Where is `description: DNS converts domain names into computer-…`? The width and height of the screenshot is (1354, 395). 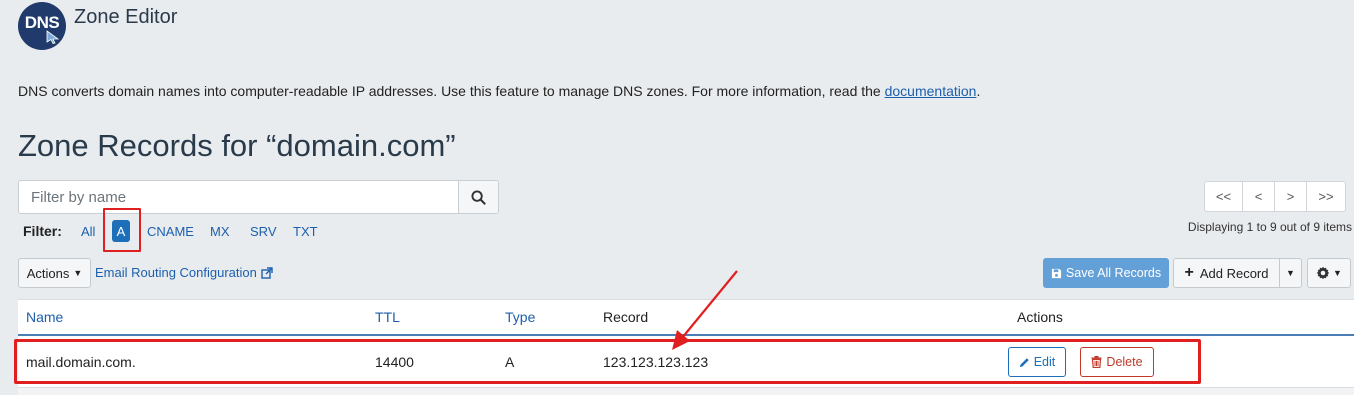 description: DNS converts domain names into computer-… is located at coordinates (499, 91).